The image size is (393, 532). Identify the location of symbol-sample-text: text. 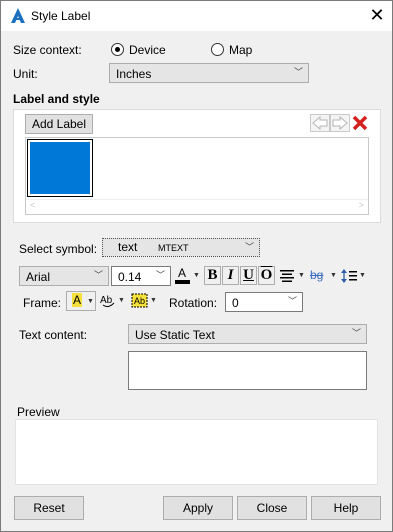
(128, 247).